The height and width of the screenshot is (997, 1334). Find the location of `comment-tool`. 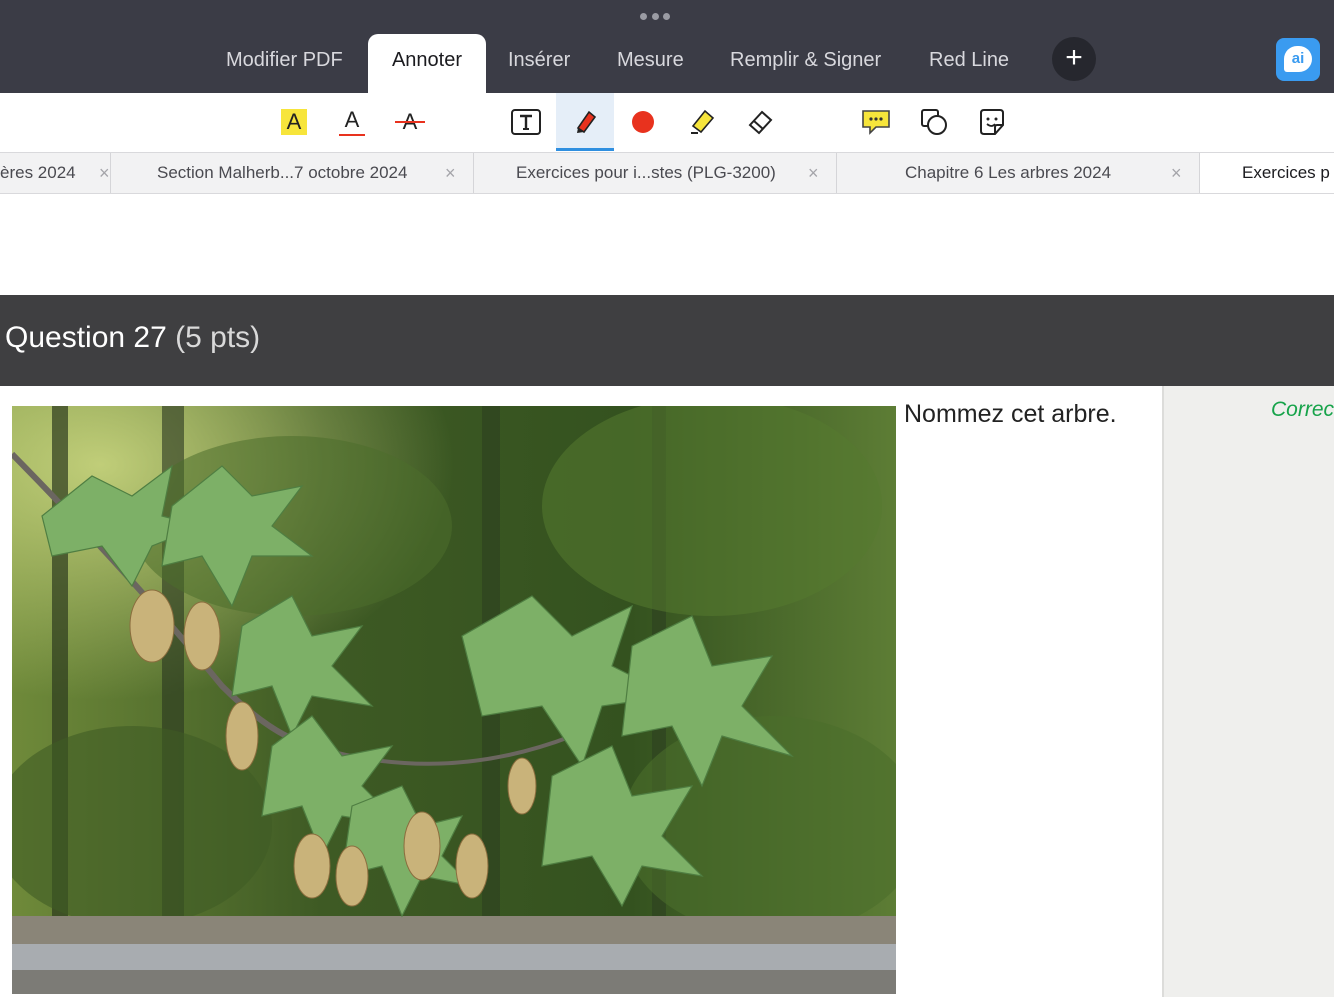

comment-tool is located at coordinates (876, 122).